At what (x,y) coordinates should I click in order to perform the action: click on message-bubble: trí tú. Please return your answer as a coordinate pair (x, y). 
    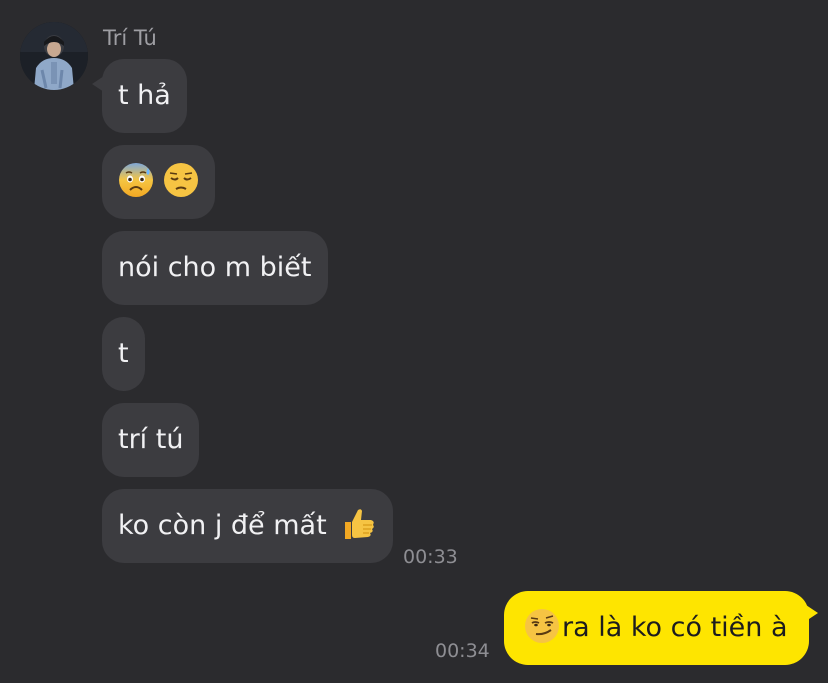
    Looking at the image, I should click on (151, 440).